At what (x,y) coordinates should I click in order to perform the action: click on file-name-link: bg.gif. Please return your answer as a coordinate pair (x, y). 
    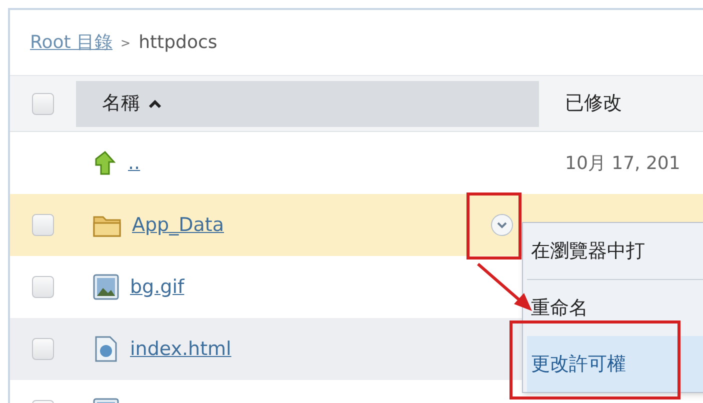
    Looking at the image, I should click on (157, 287).